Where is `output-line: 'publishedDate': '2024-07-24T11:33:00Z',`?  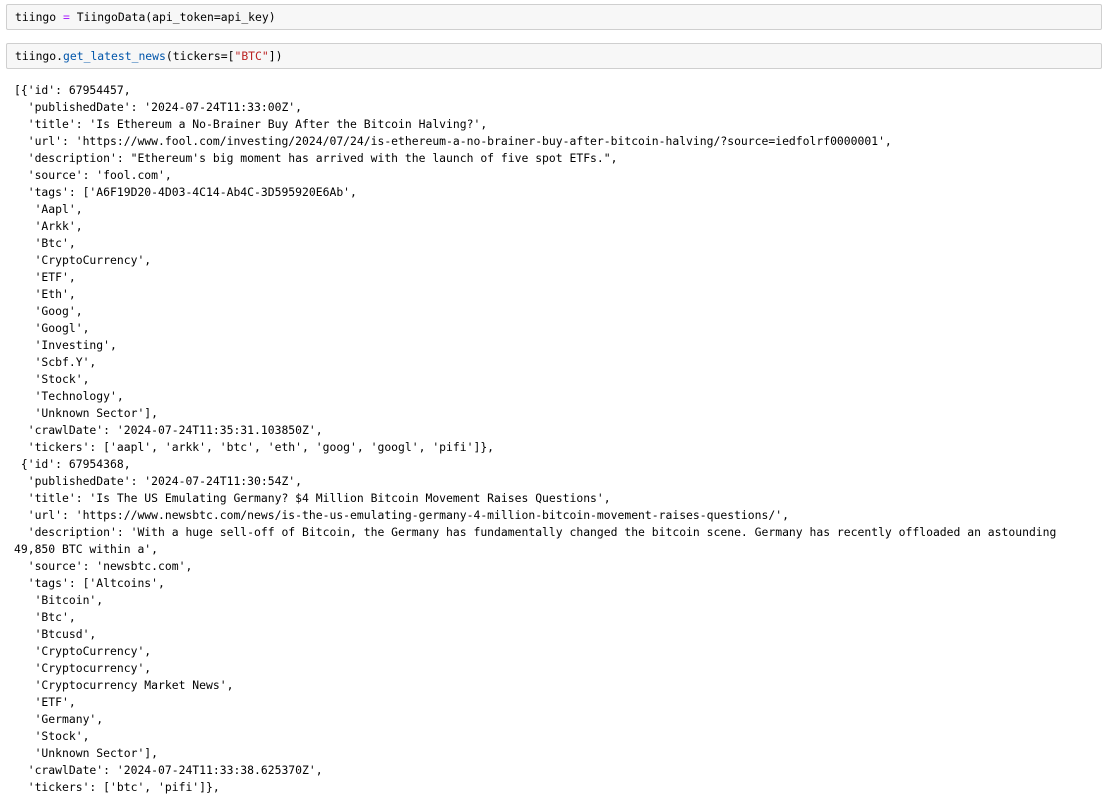
output-line: 'publishedDate': '2024-07-24T11:33:00Z', is located at coordinates (158, 107).